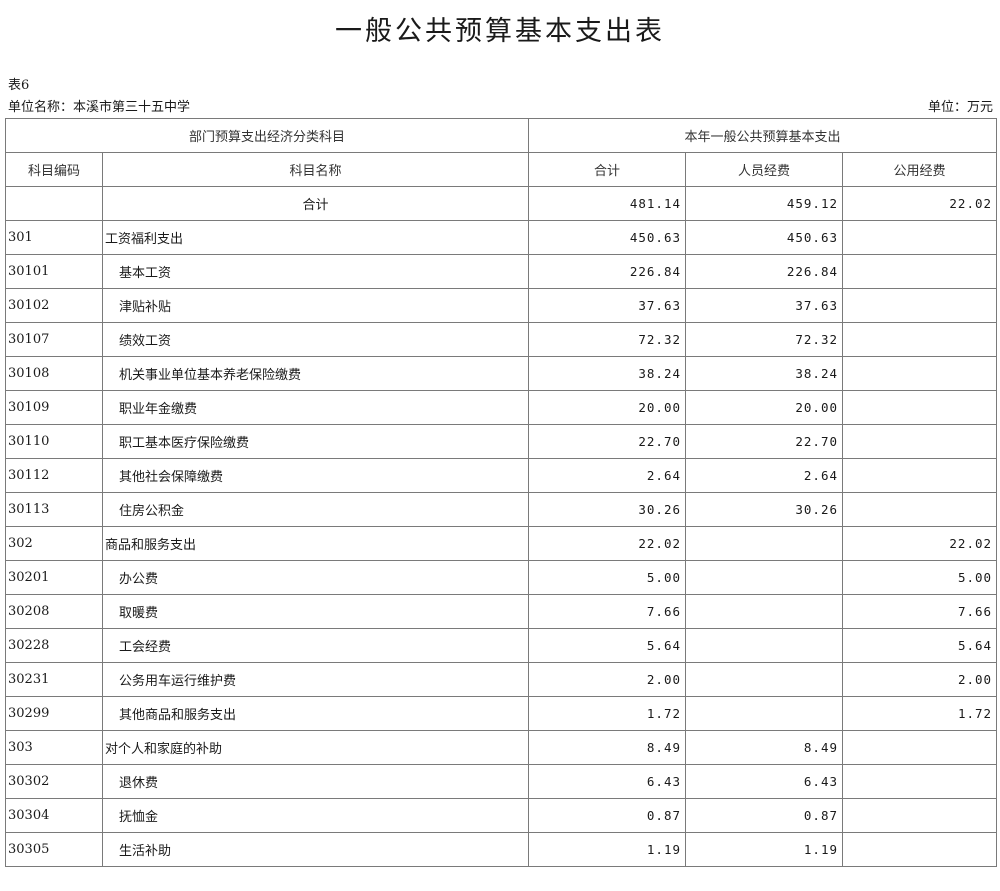 This screenshot has height=891, width=1000. Describe the element at coordinates (764, 305) in the screenshot. I see `amount-personnel: 37.63` at that location.